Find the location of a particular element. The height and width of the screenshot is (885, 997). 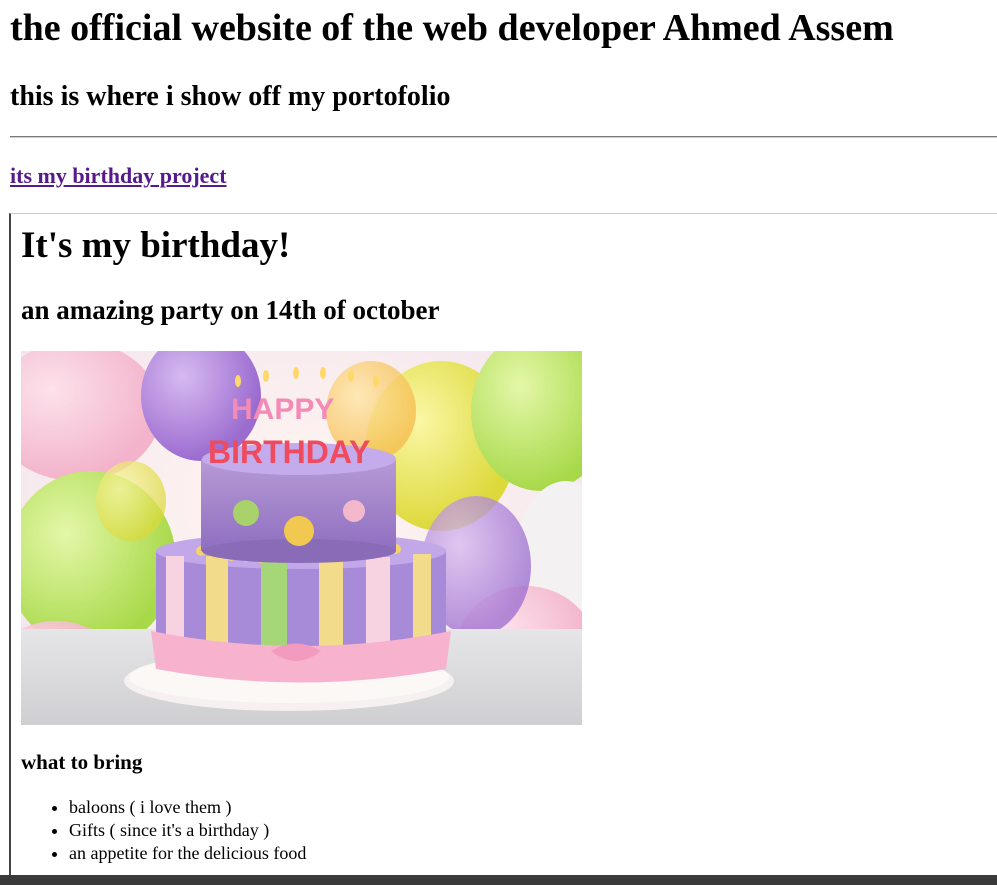

site-subtitle: this is where i show off my portofolio is located at coordinates (230, 96).